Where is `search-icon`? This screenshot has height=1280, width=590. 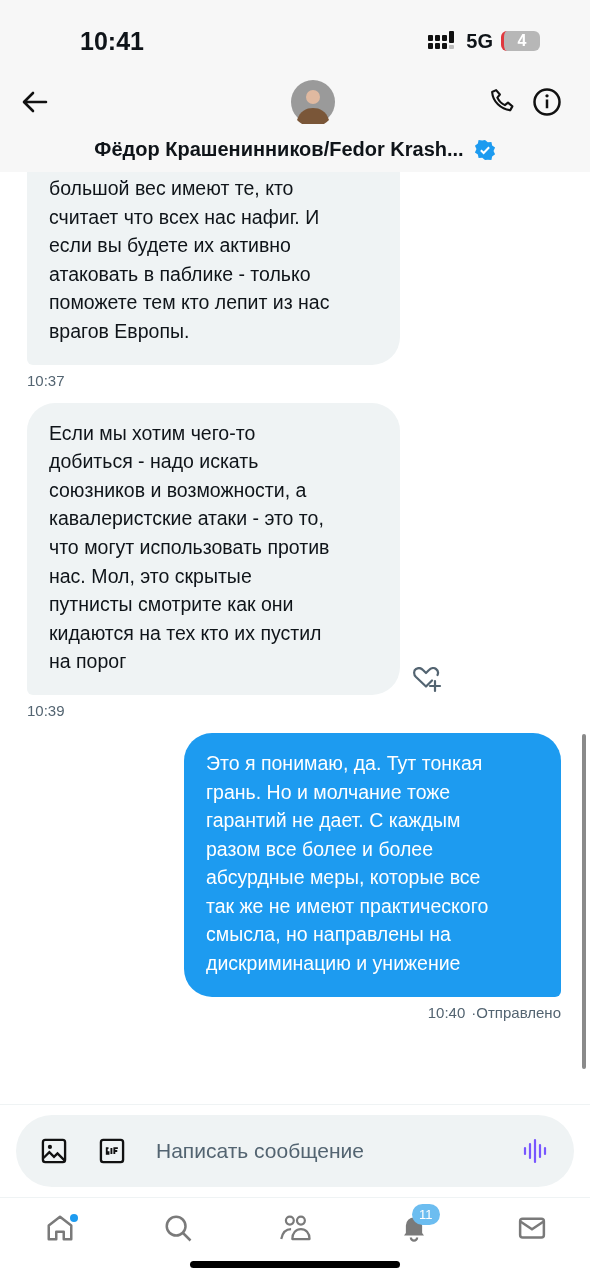 search-icon is located at coordinates (178, 1228).